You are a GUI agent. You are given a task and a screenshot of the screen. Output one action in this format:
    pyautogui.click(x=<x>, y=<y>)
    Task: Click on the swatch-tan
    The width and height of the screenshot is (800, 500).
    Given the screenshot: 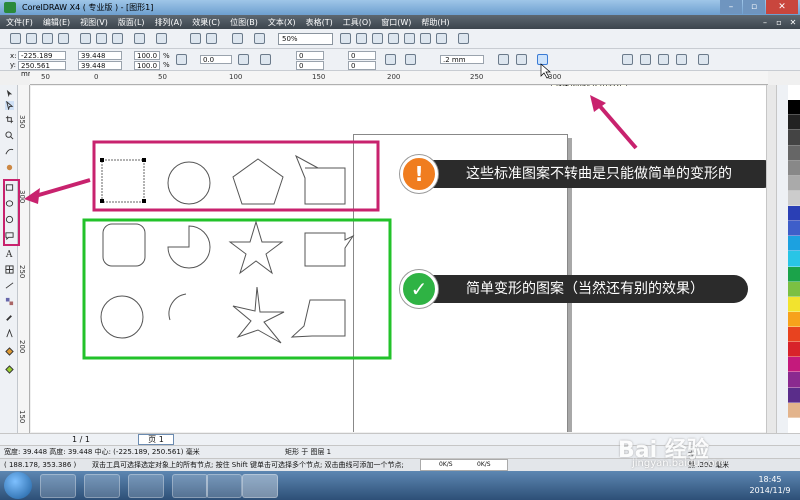 What is the action you would take?
    pyautogui.click(x=794, y=410)
    